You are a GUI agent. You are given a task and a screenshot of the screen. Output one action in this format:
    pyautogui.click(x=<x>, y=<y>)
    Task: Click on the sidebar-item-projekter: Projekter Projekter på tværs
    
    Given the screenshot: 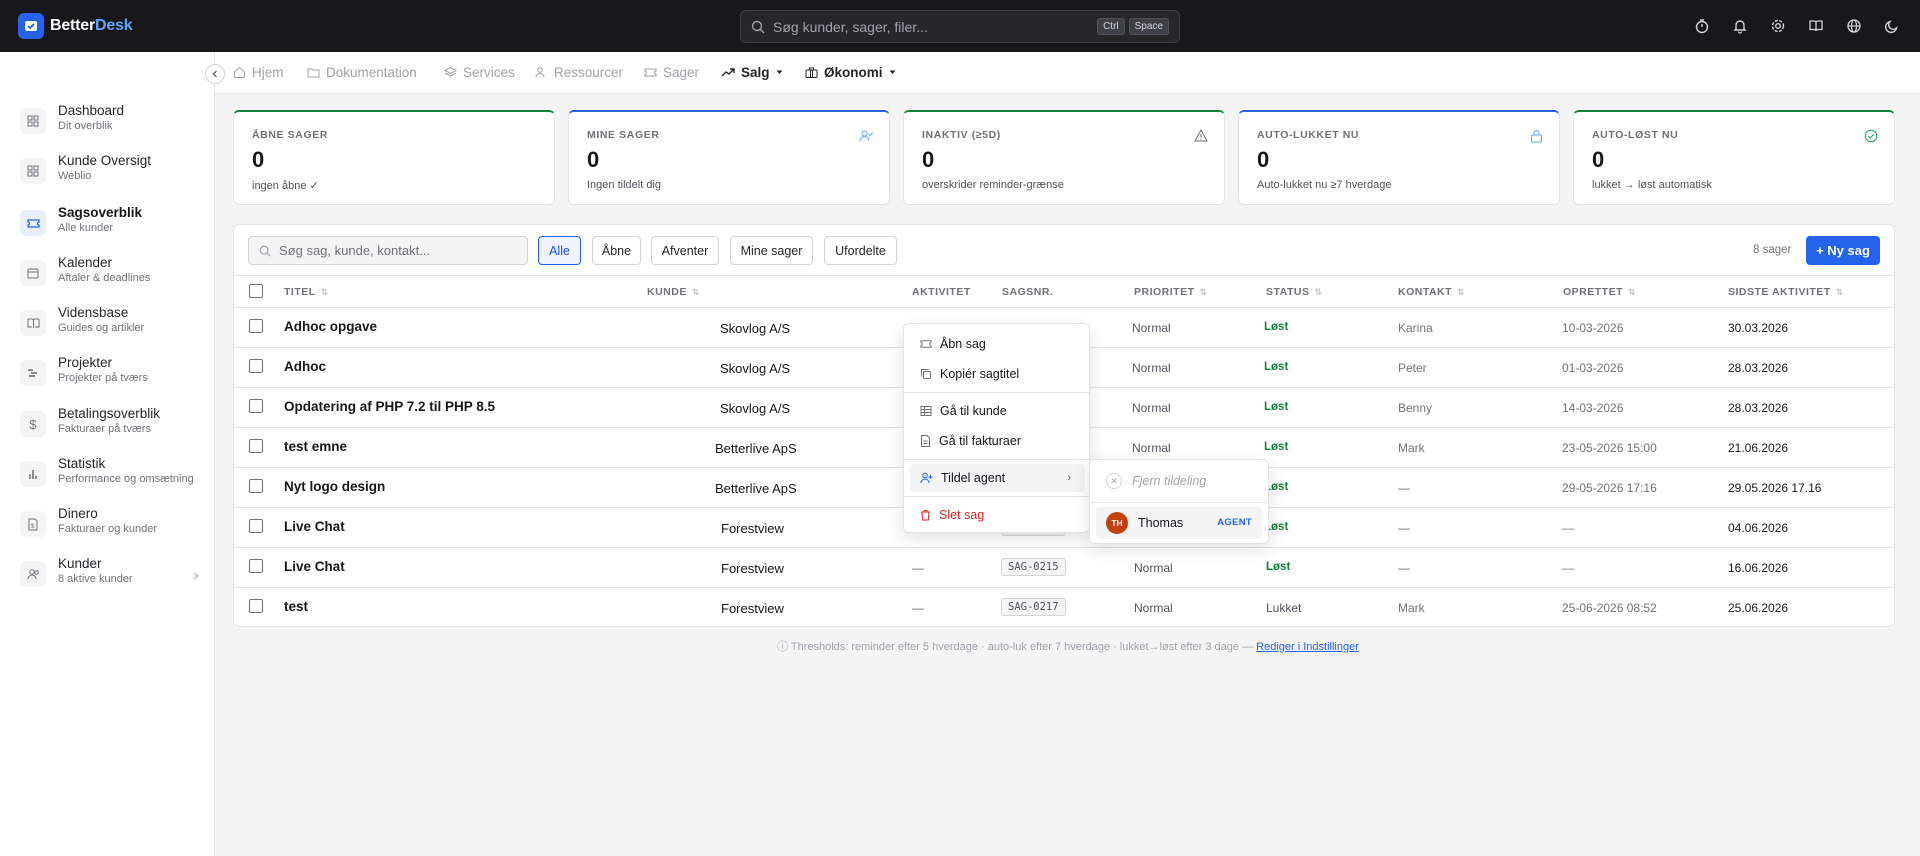 What is the action you would take?
    pyautogui.click(x=110, y=376)
    